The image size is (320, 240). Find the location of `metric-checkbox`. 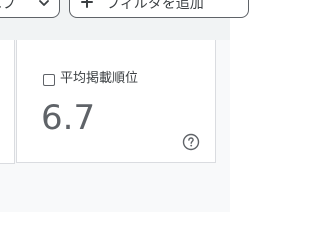

metric-checkbox is located at coordinates (49, 80).